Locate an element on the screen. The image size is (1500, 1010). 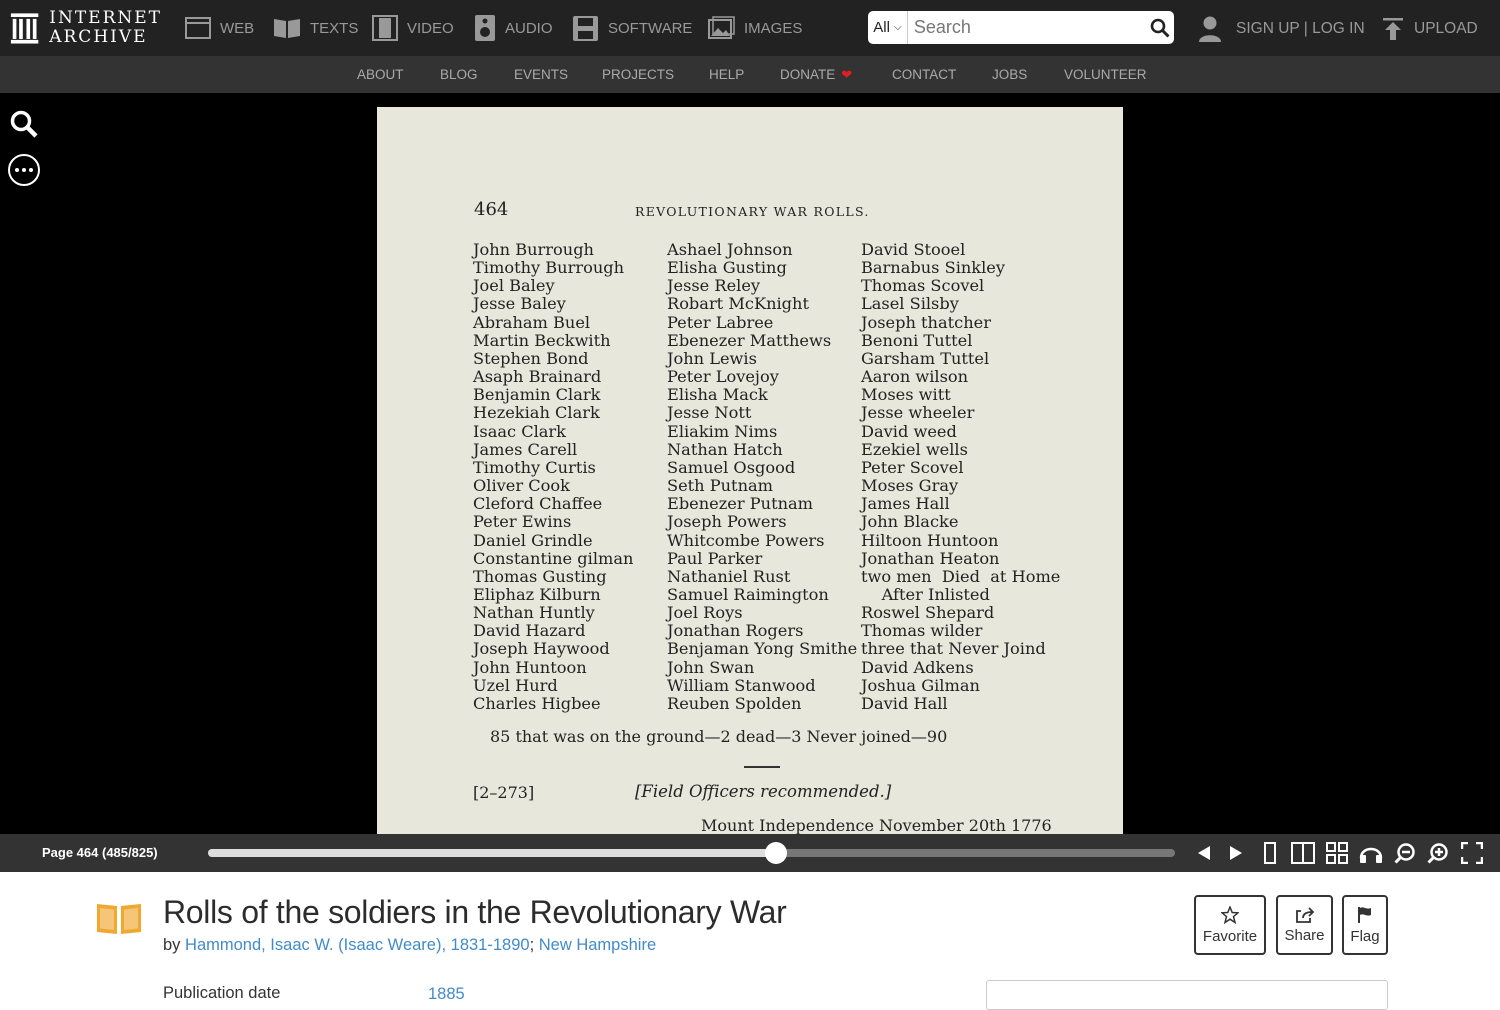
soldier-name: Elisha Gusting is located at coordinates (727, 268).